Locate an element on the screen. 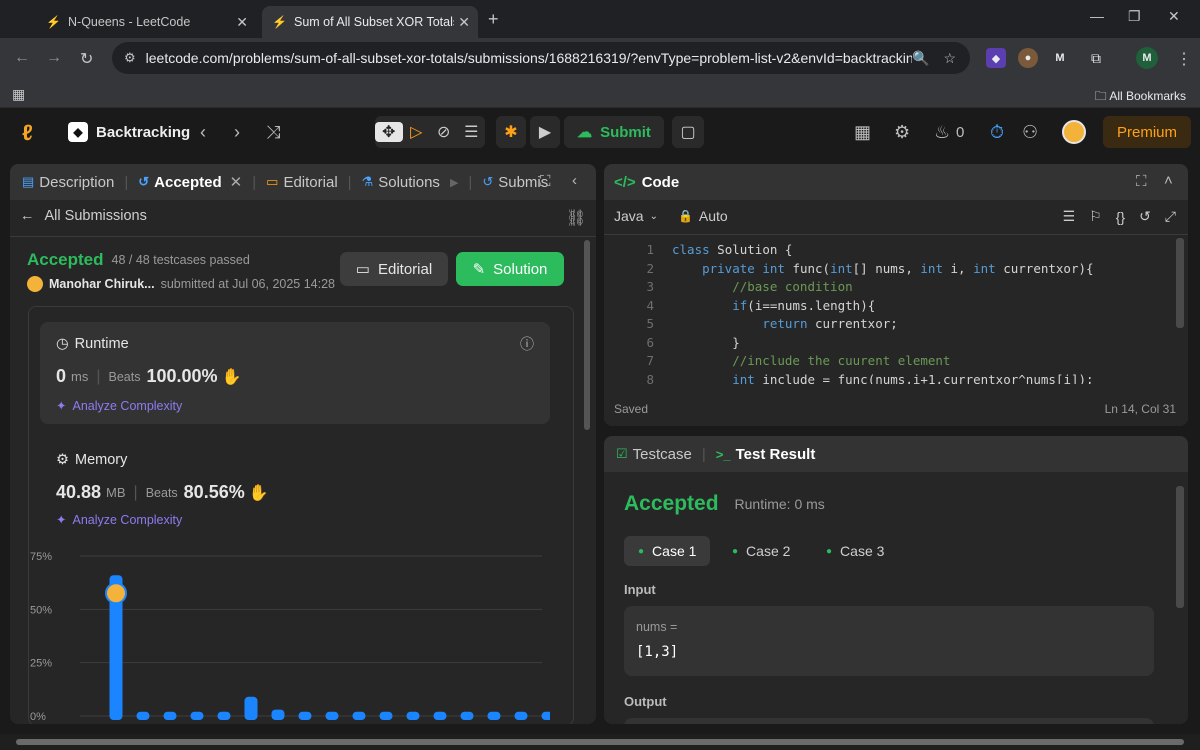 The width and height of the screenshot is (1200, 750). code-scrollbar is located at coordinates (1180, 283).